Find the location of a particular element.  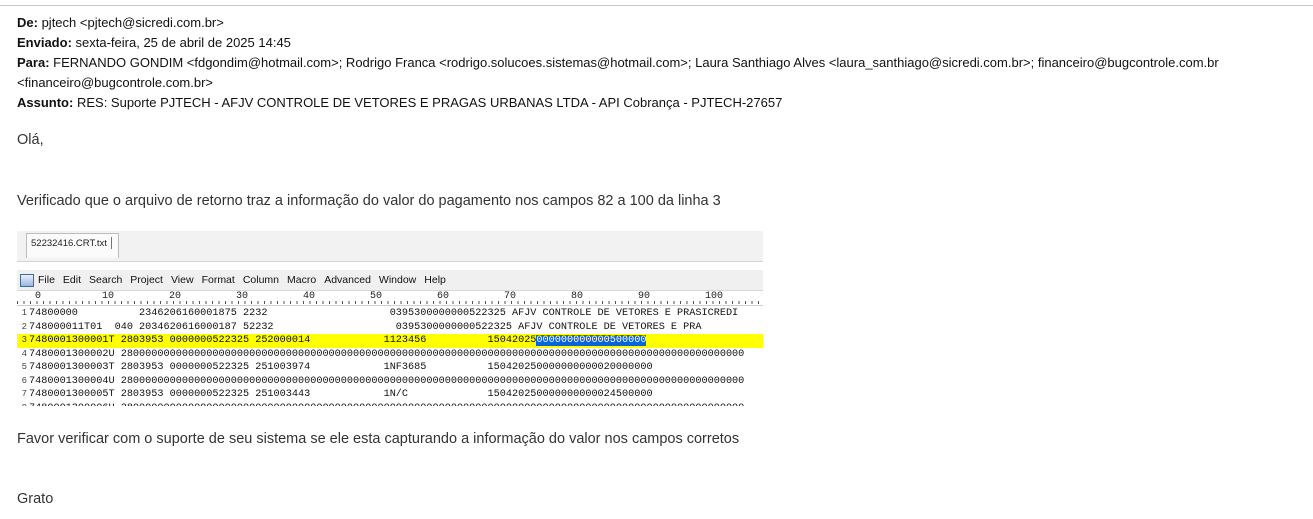

menu-item-macro: Macro is located at coordinates (301, 280).